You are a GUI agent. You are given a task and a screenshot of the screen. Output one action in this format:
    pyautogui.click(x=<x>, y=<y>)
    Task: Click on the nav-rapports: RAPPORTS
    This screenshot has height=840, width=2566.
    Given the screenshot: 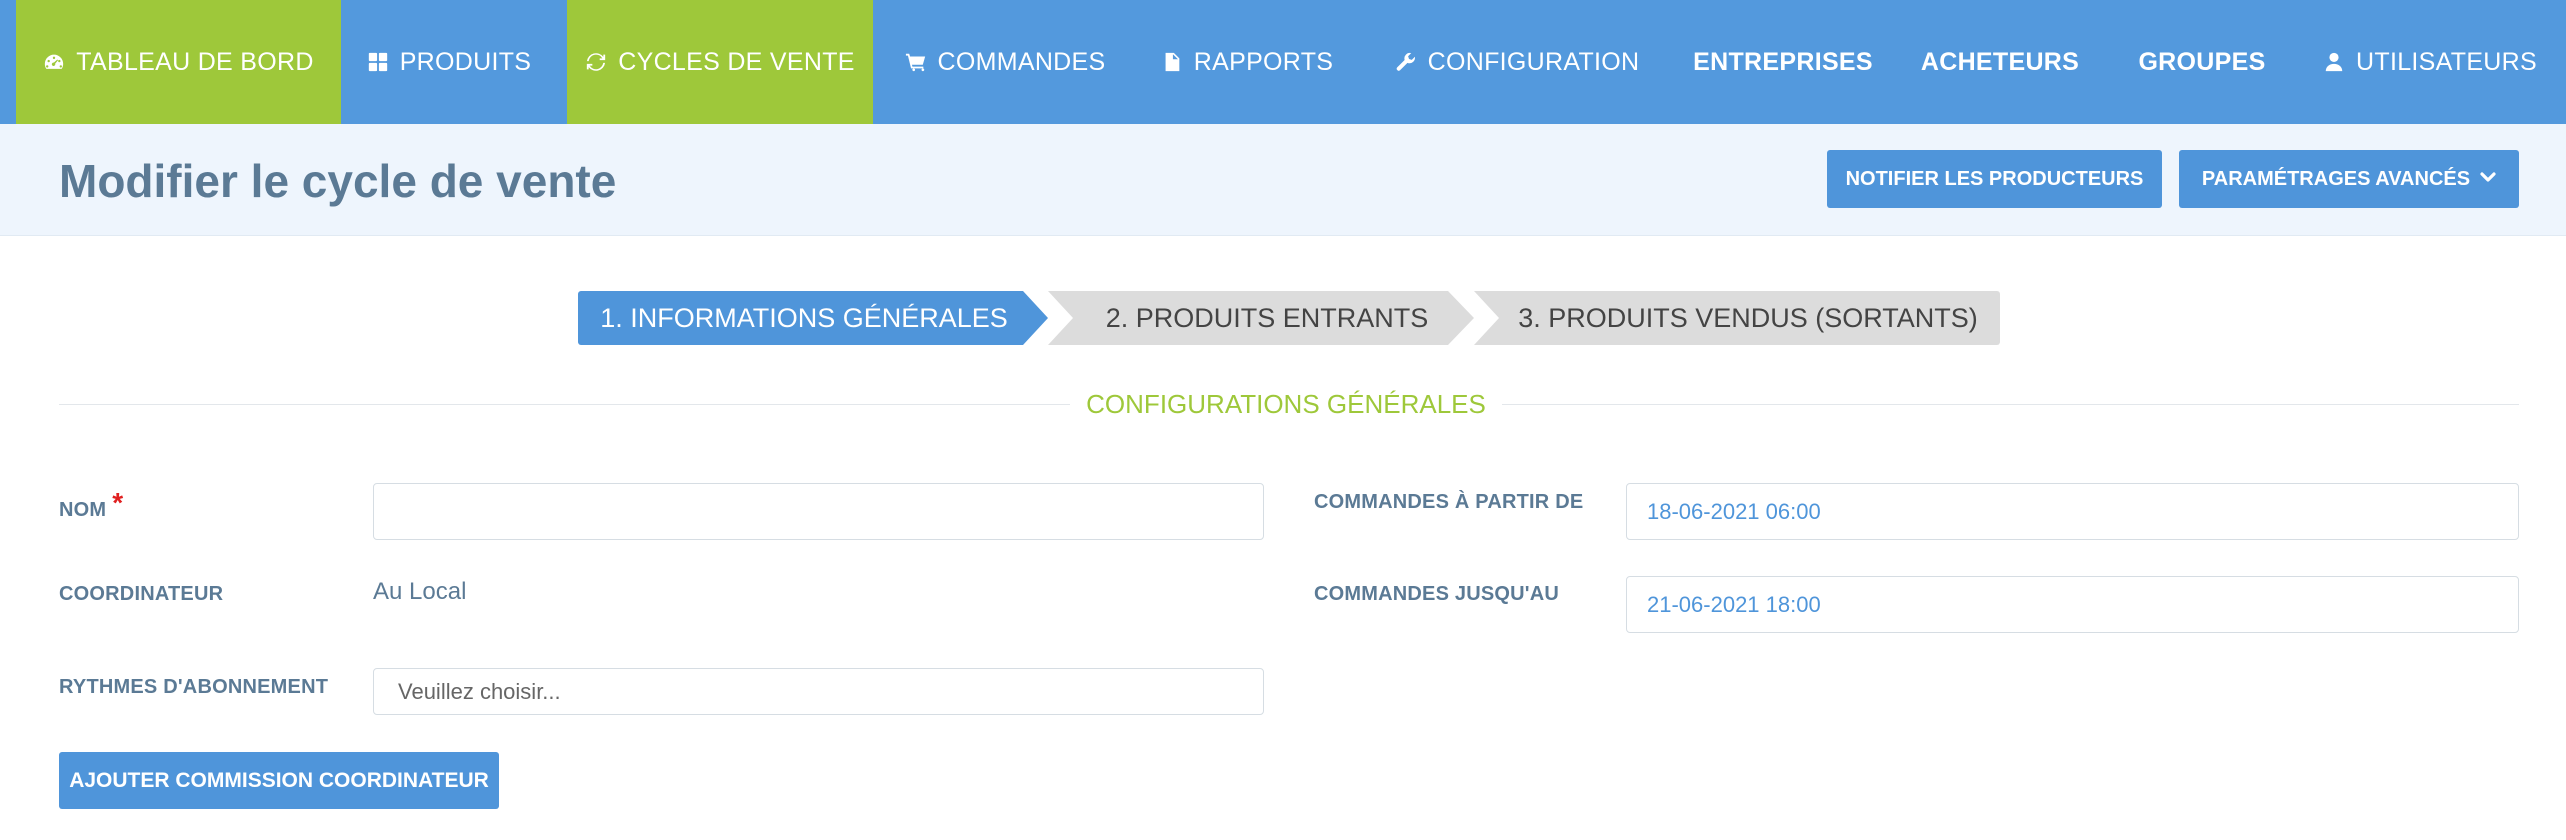 What is the action you would take?
    pyautogui.click(x=1247, y=62)
    